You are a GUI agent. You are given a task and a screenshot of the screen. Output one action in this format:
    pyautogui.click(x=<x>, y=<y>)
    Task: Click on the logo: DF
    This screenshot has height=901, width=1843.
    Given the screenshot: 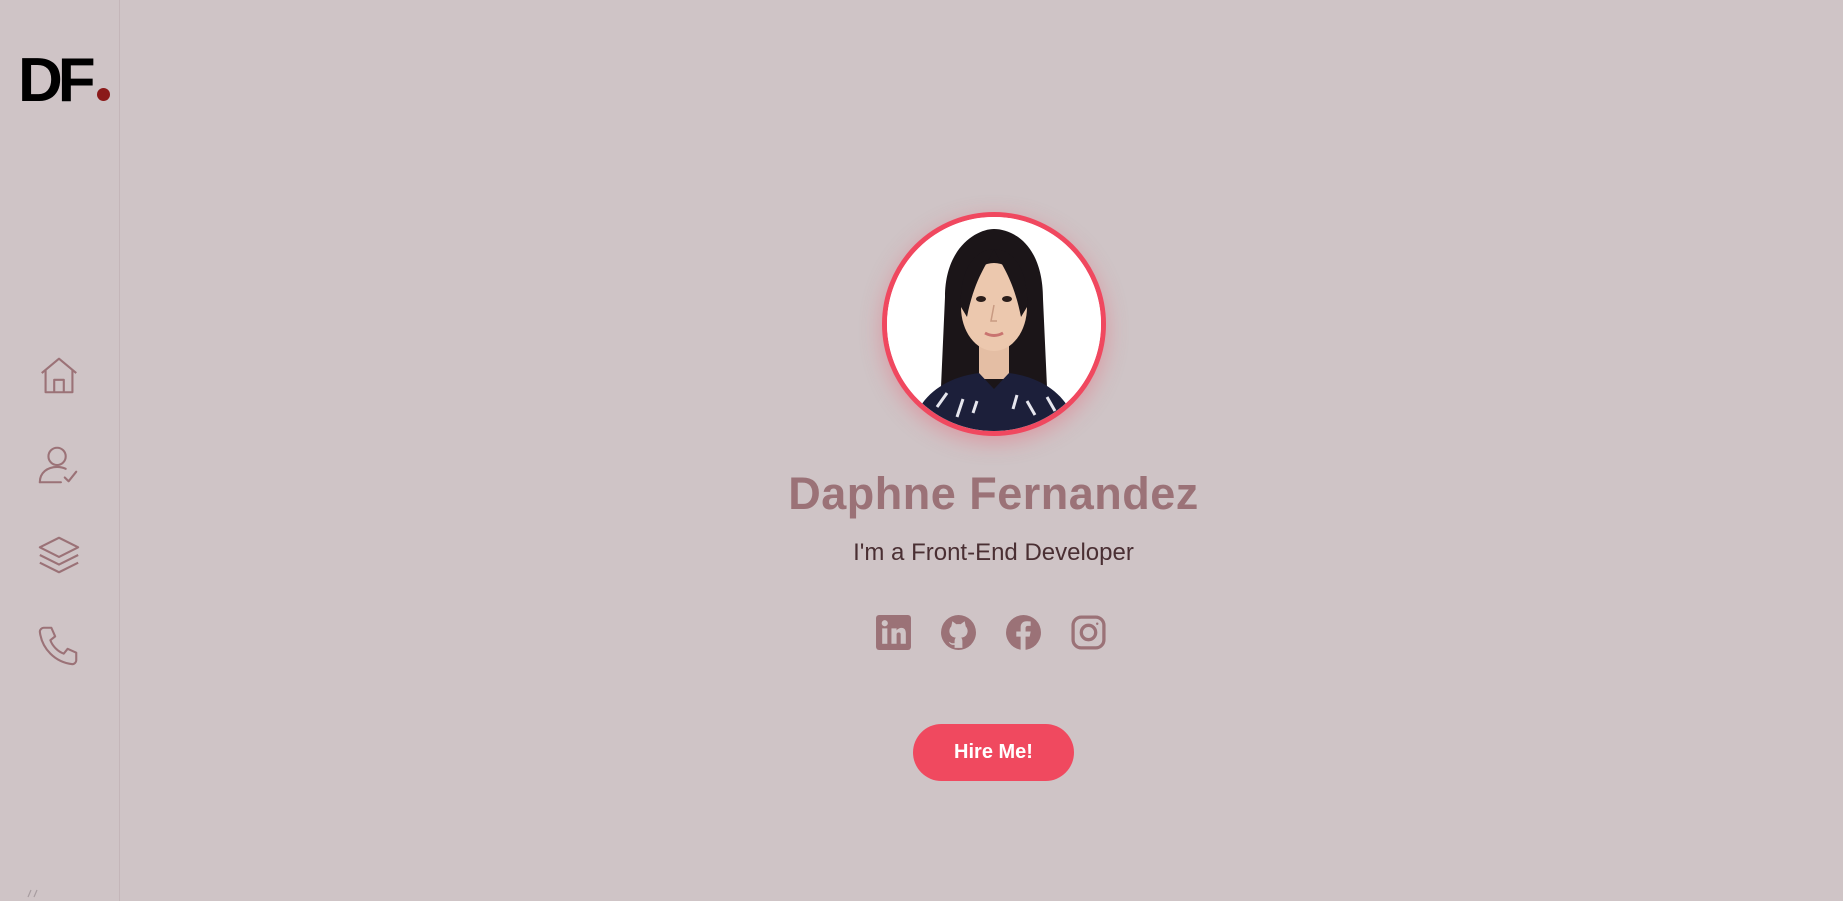 What is the action you would take?
    pyautogui.click(x=64, y=81)
    